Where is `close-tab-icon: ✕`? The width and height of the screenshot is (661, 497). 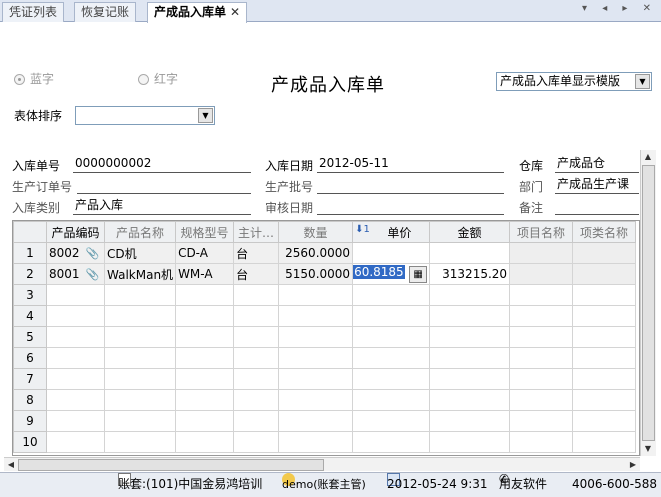
close-tab-icon: ✕ is located at coordinates (235, 12).